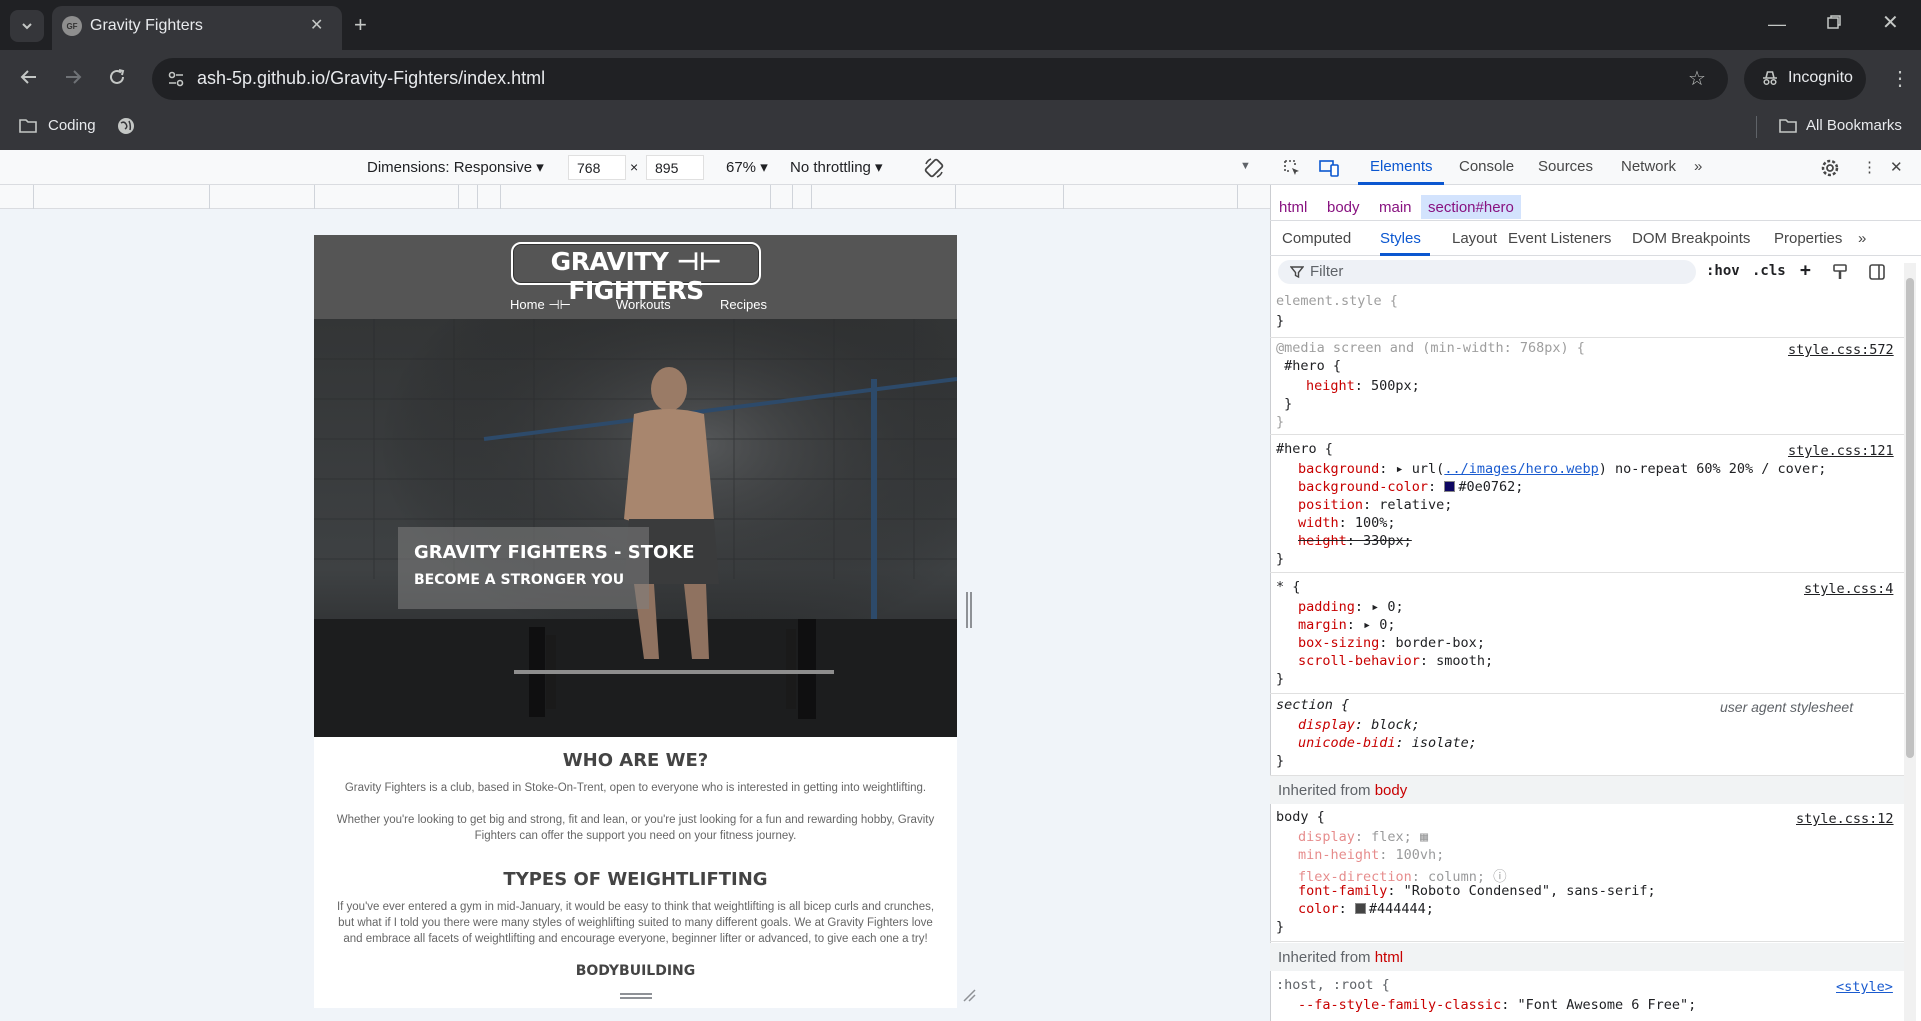  I want to click on breadcrumb-section-hero: section#hero, so click(1471, 207).